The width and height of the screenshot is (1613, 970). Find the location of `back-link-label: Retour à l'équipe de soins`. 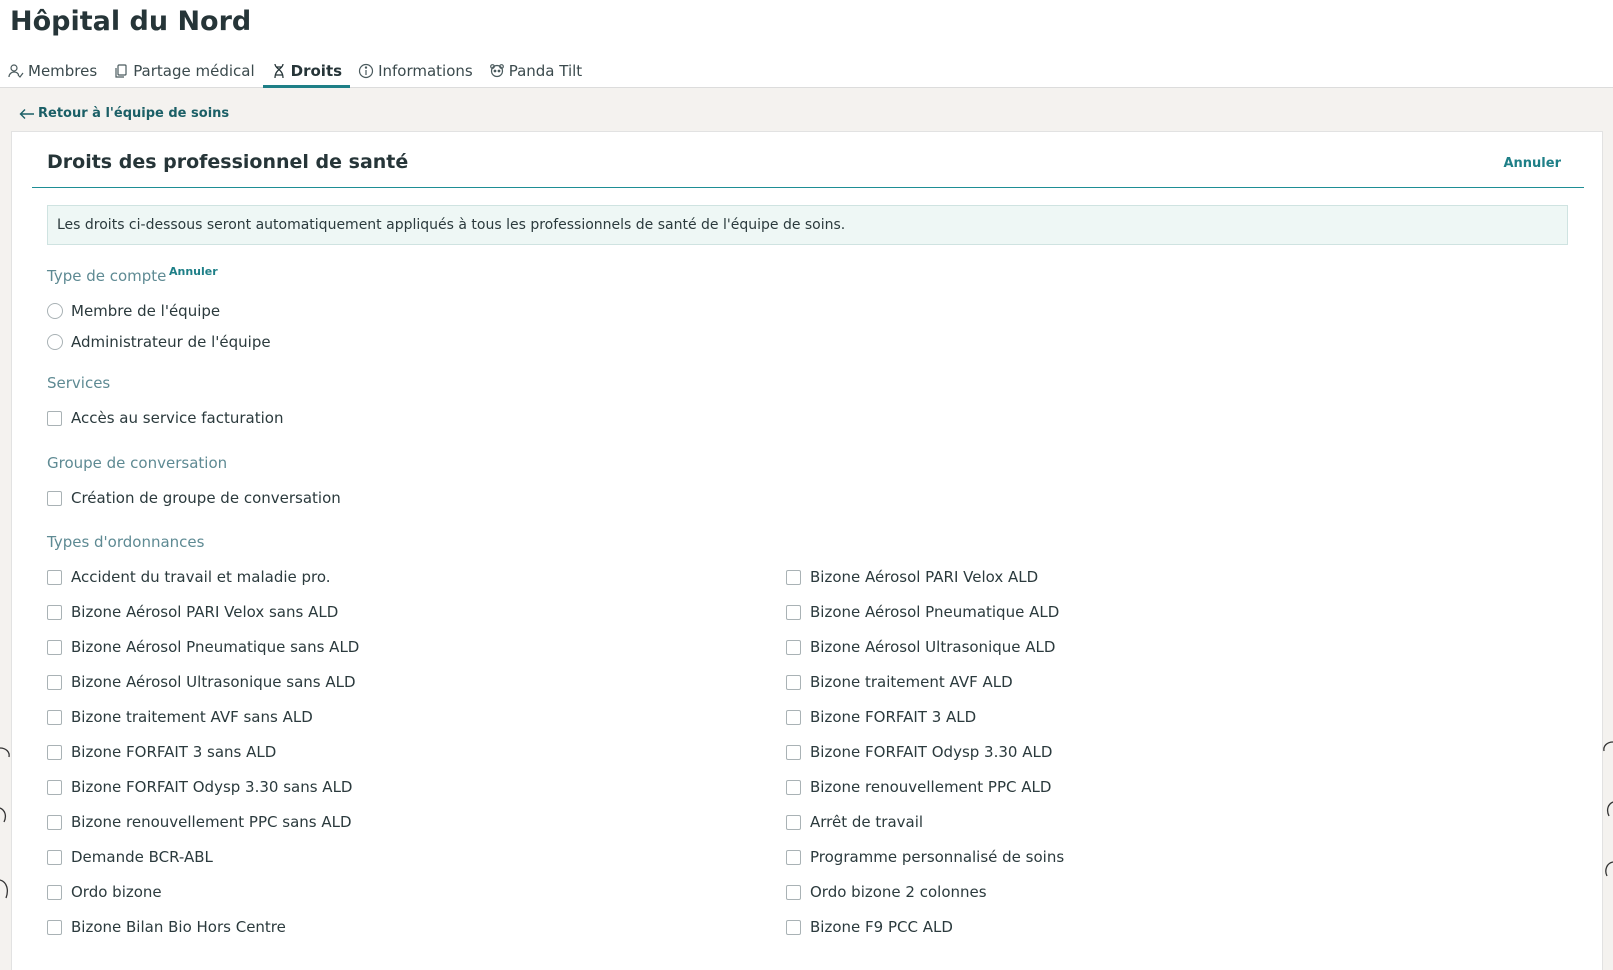

back-link-label: Retour à l'équipe de soins is located at coordinates (134, 113).